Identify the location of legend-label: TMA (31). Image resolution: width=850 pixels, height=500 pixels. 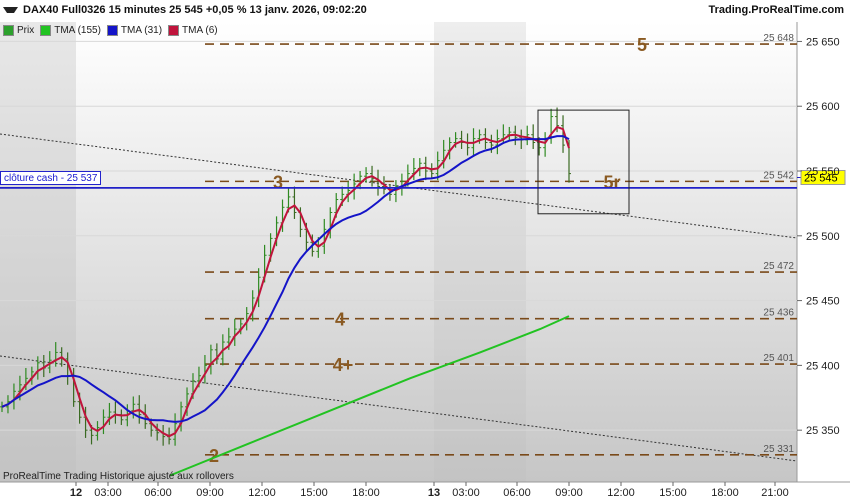
(141, 30).